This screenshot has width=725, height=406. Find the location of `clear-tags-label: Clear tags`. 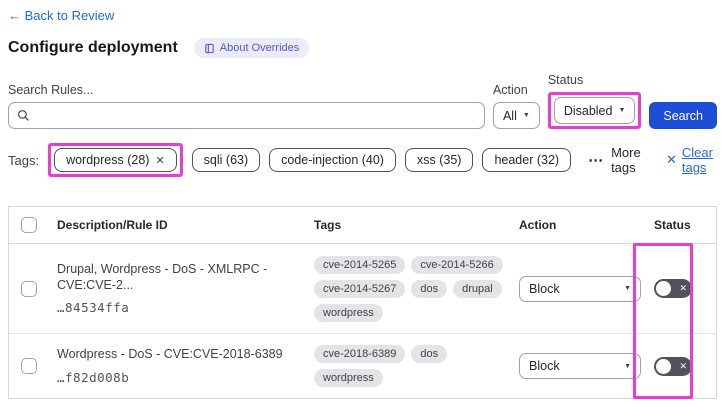

clear-tags-label: Clear tags is located at coordinates (697, 160).